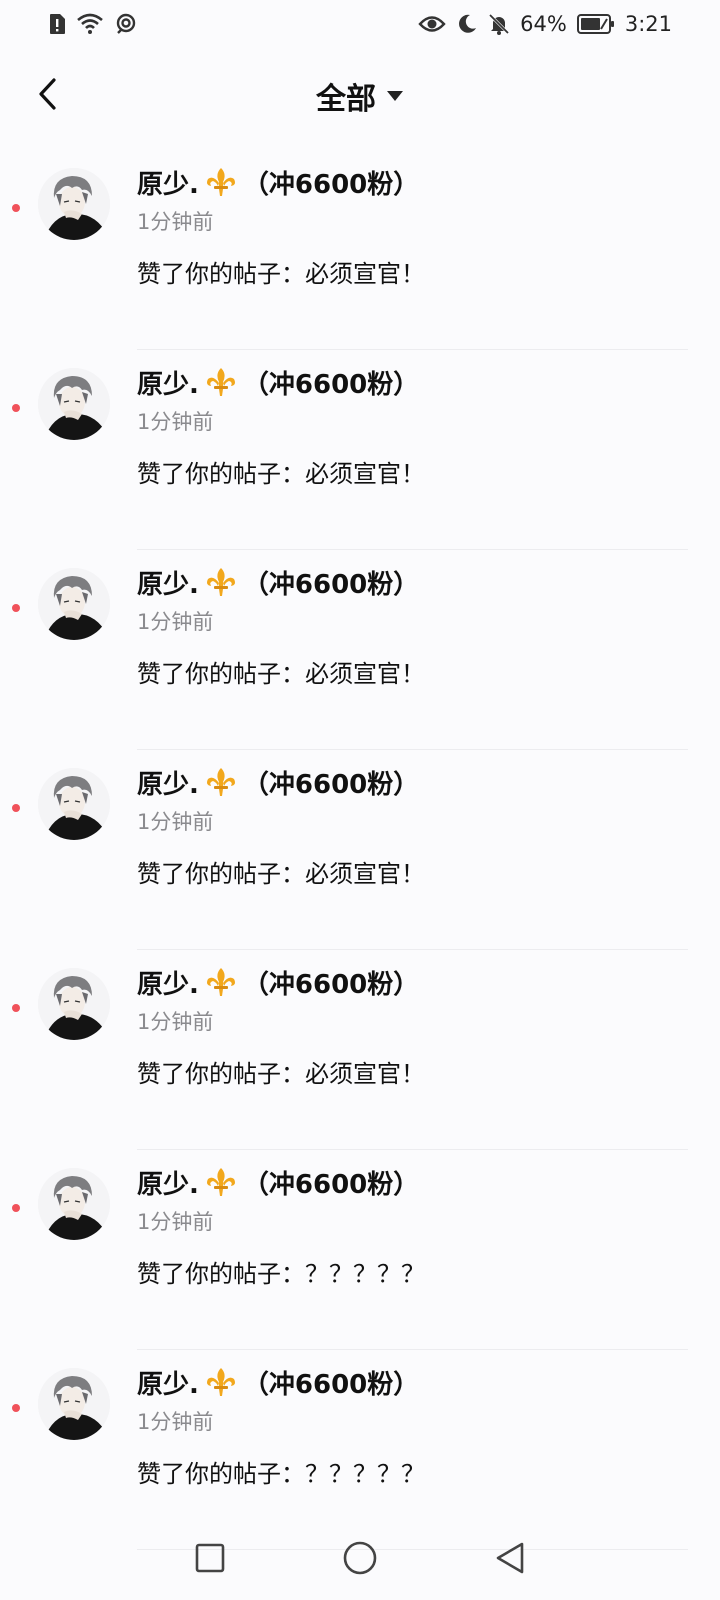 Image resolution: width=720 pixels, height=1600 pixels. Describe the element at coordinates (499, 24) in the screenshot. I see `bell-off-icon` at that location.